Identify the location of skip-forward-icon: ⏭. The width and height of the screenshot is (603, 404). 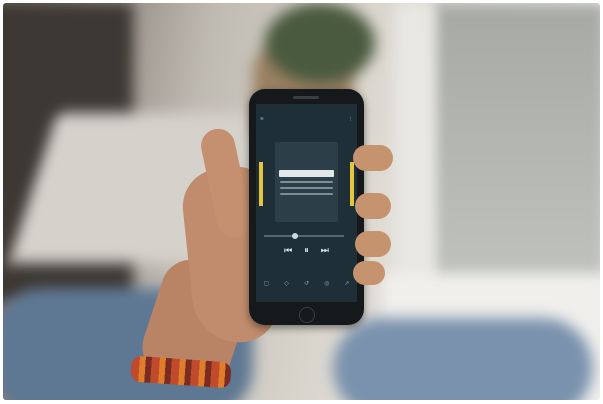
(325, 251).